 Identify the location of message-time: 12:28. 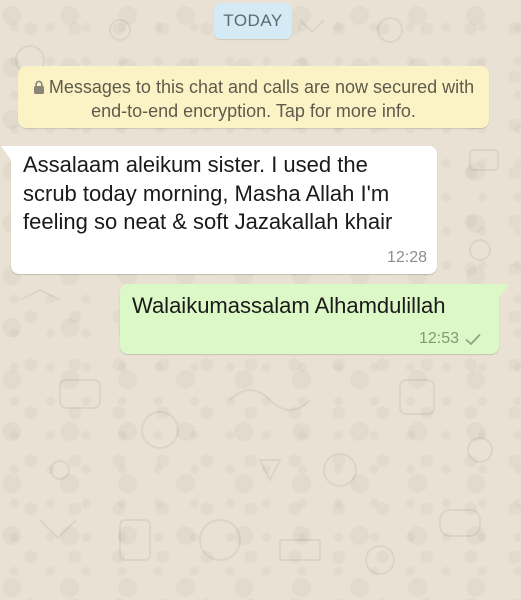
(406, 257).